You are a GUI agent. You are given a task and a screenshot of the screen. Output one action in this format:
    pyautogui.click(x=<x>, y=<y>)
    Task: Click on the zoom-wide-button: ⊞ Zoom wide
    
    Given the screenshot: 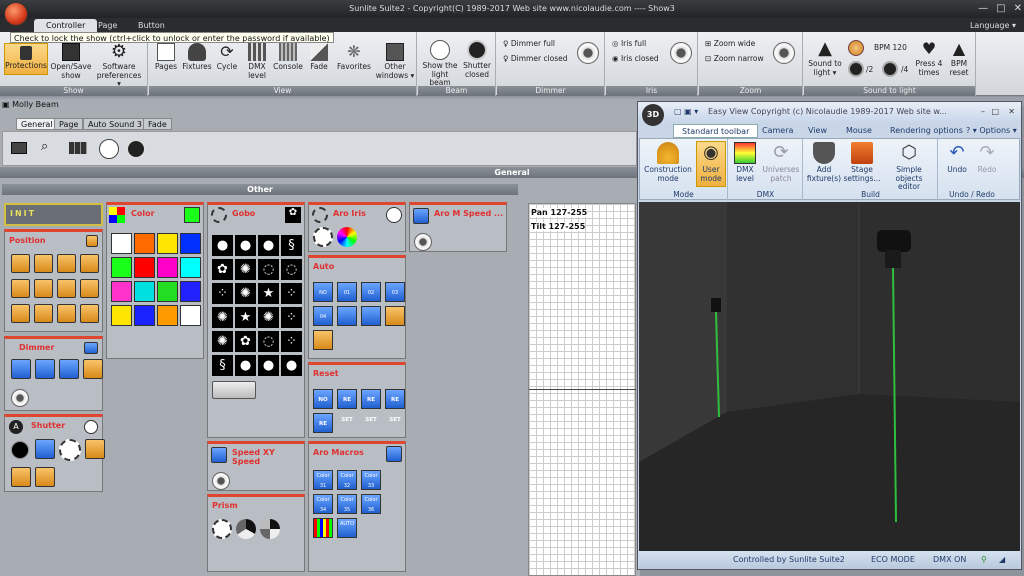 What is the action you would take?
    pyautogui.click(x=730, y=44)
    